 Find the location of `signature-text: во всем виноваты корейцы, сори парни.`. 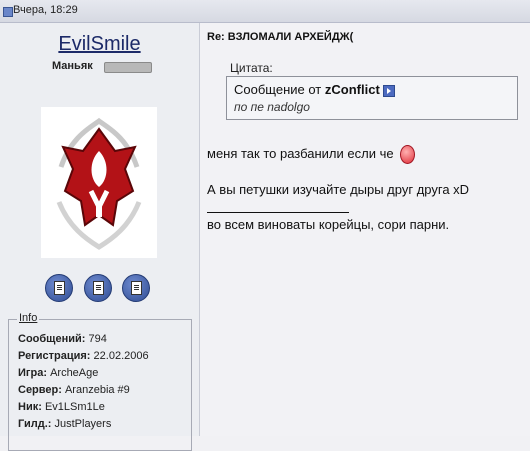

signature-text: во всем виноваты корейцы, сори парни. is located at coordinates (328, 224).